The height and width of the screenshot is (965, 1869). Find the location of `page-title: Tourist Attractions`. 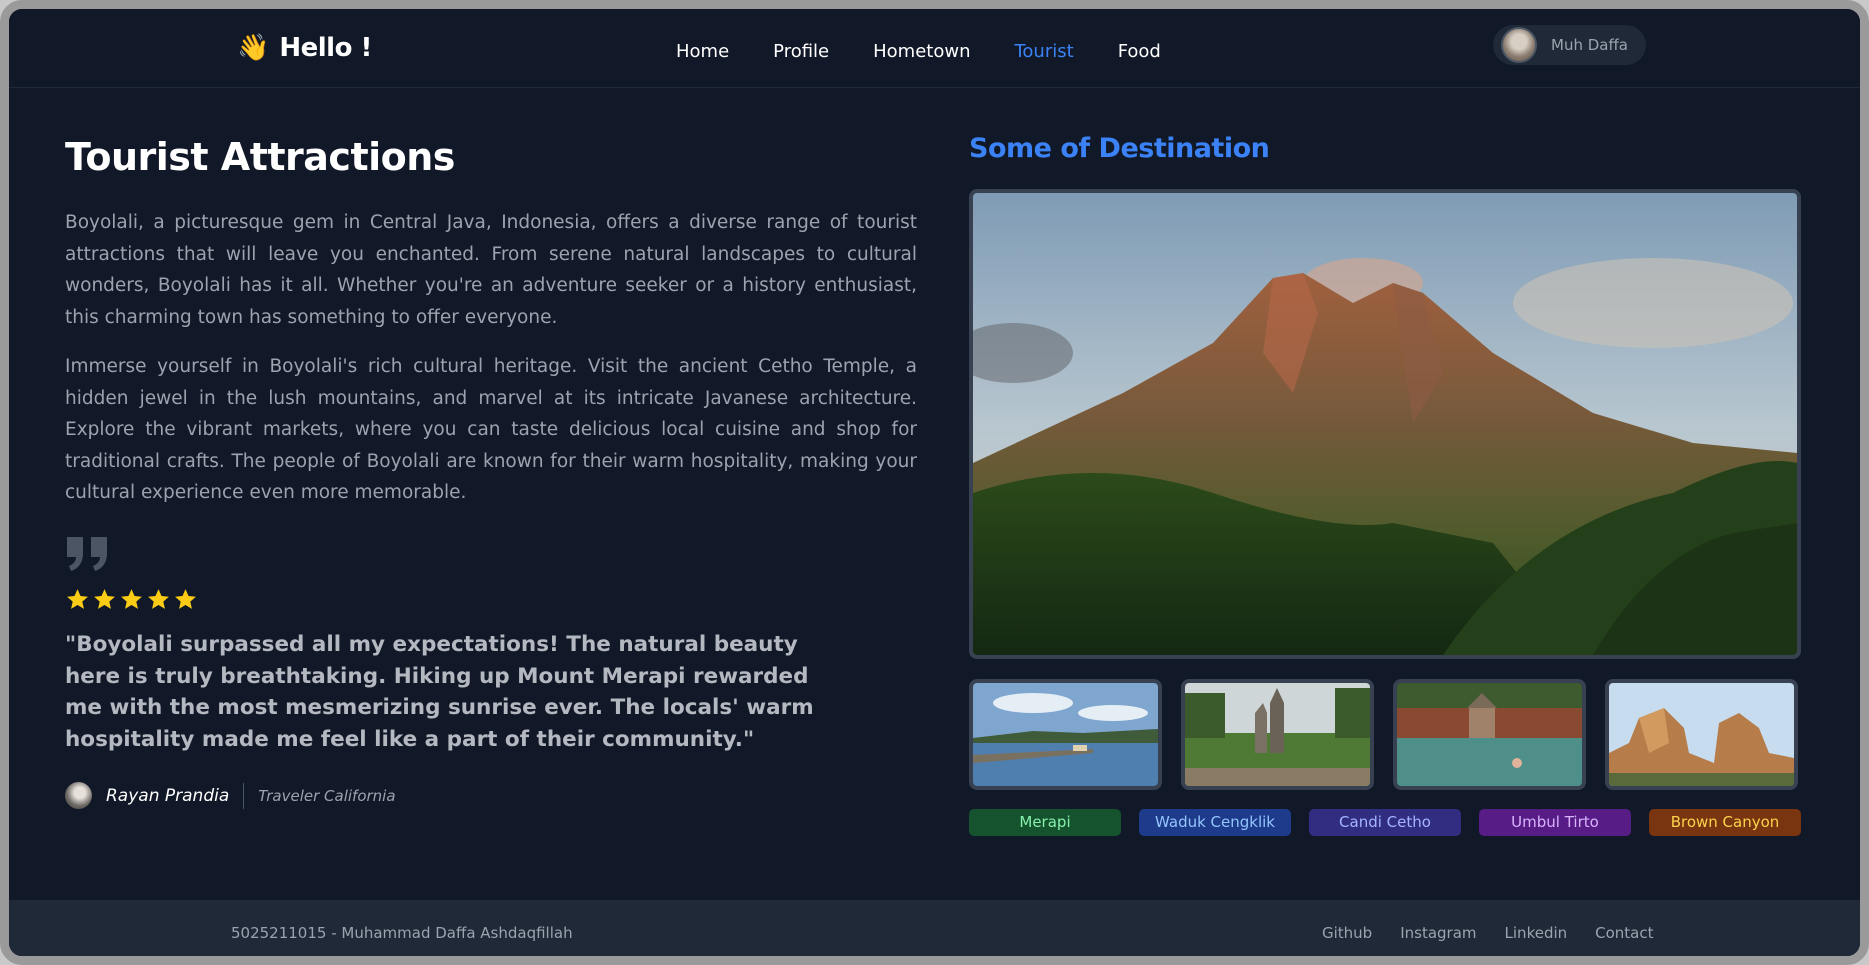

page-title: Tourist Attractions is located at coordinates (260, 157).